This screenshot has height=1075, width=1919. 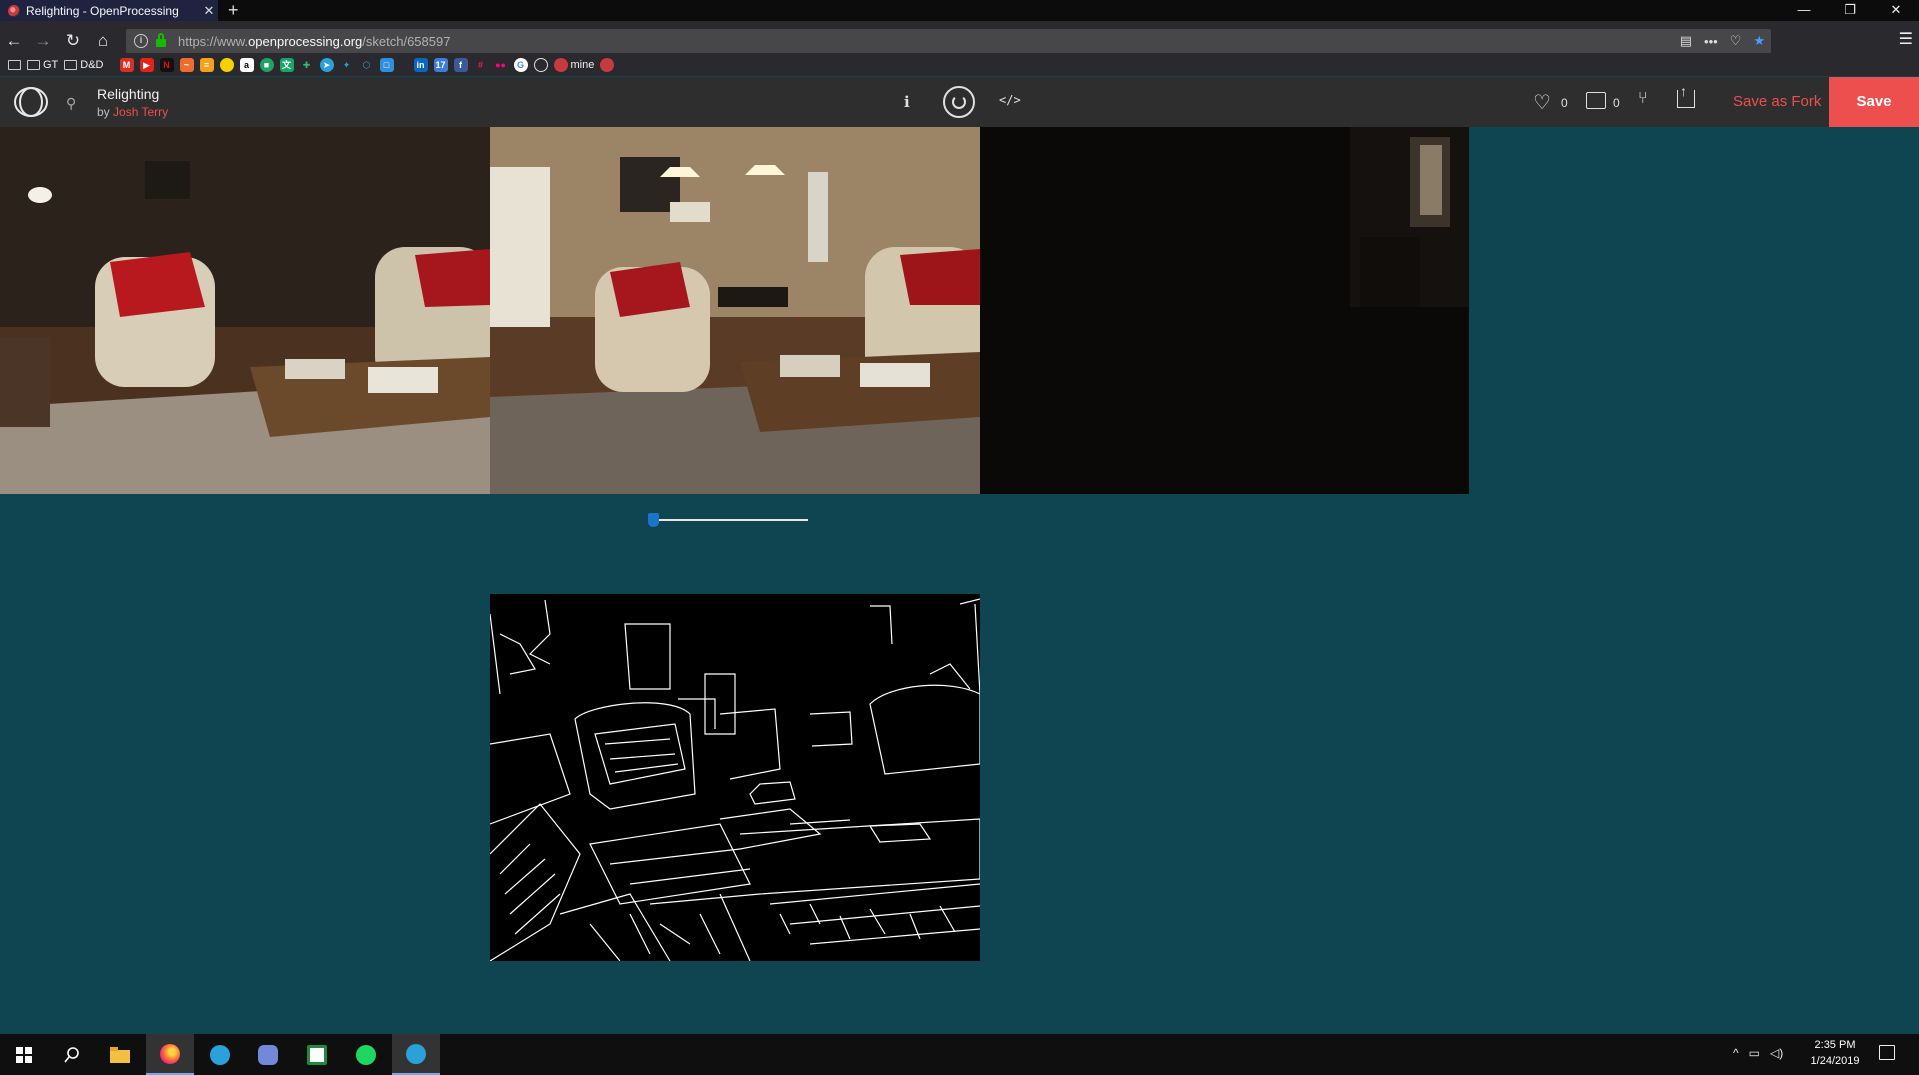 I want to click on bookmark-folder, so click(x=14, y=65).